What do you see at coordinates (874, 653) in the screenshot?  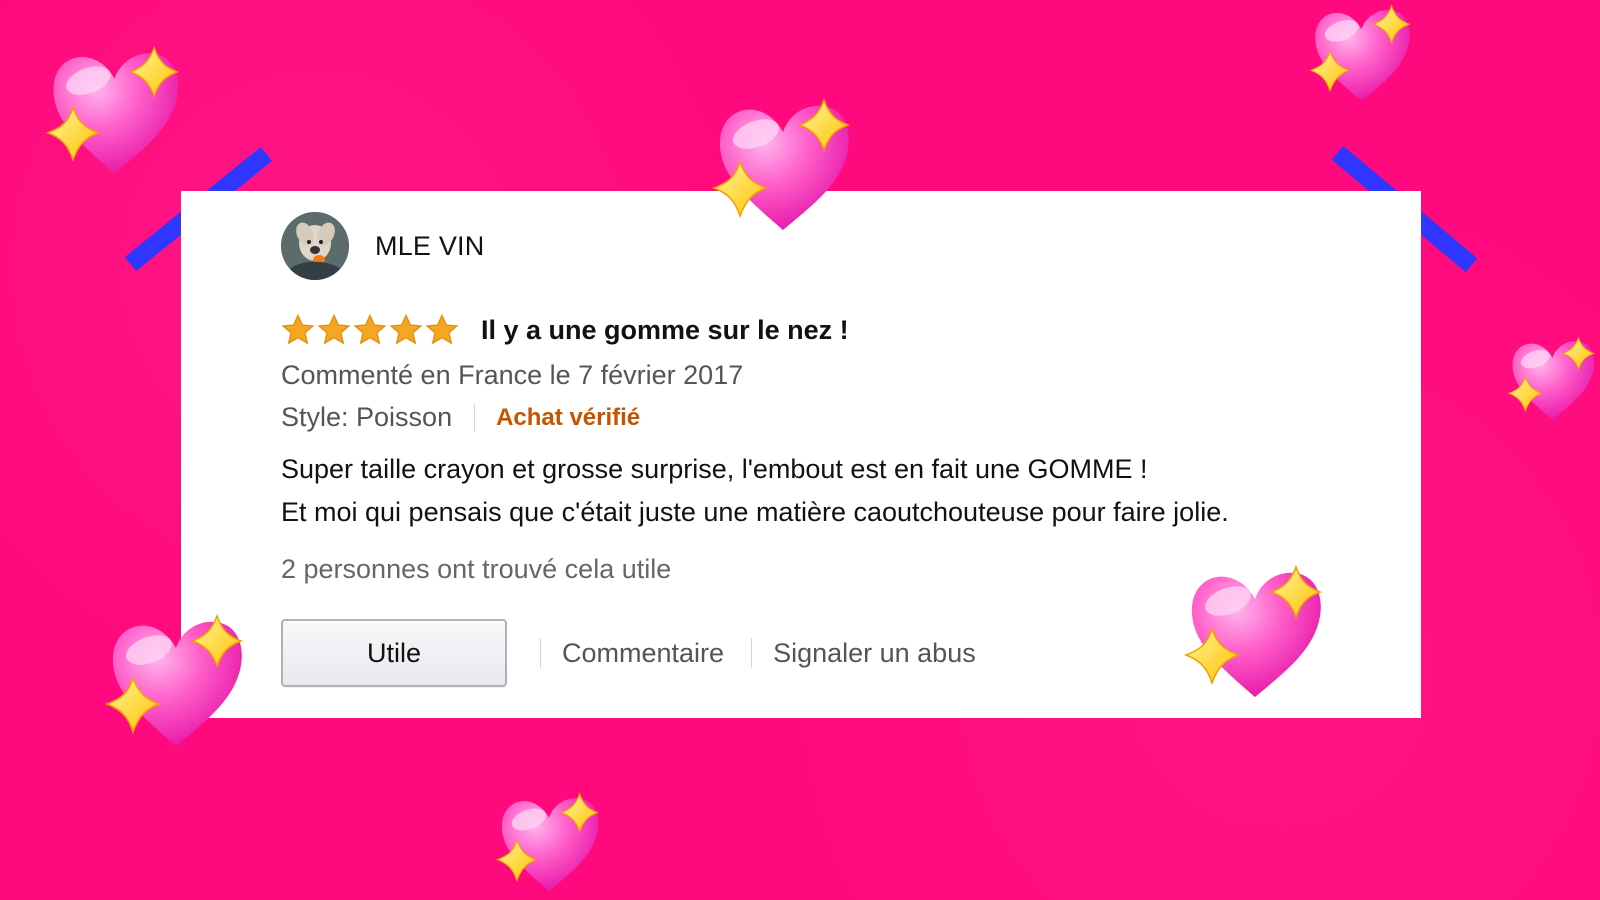 I see `report-abuse-link: Signaler un abus` at bounding box center [874, 653].